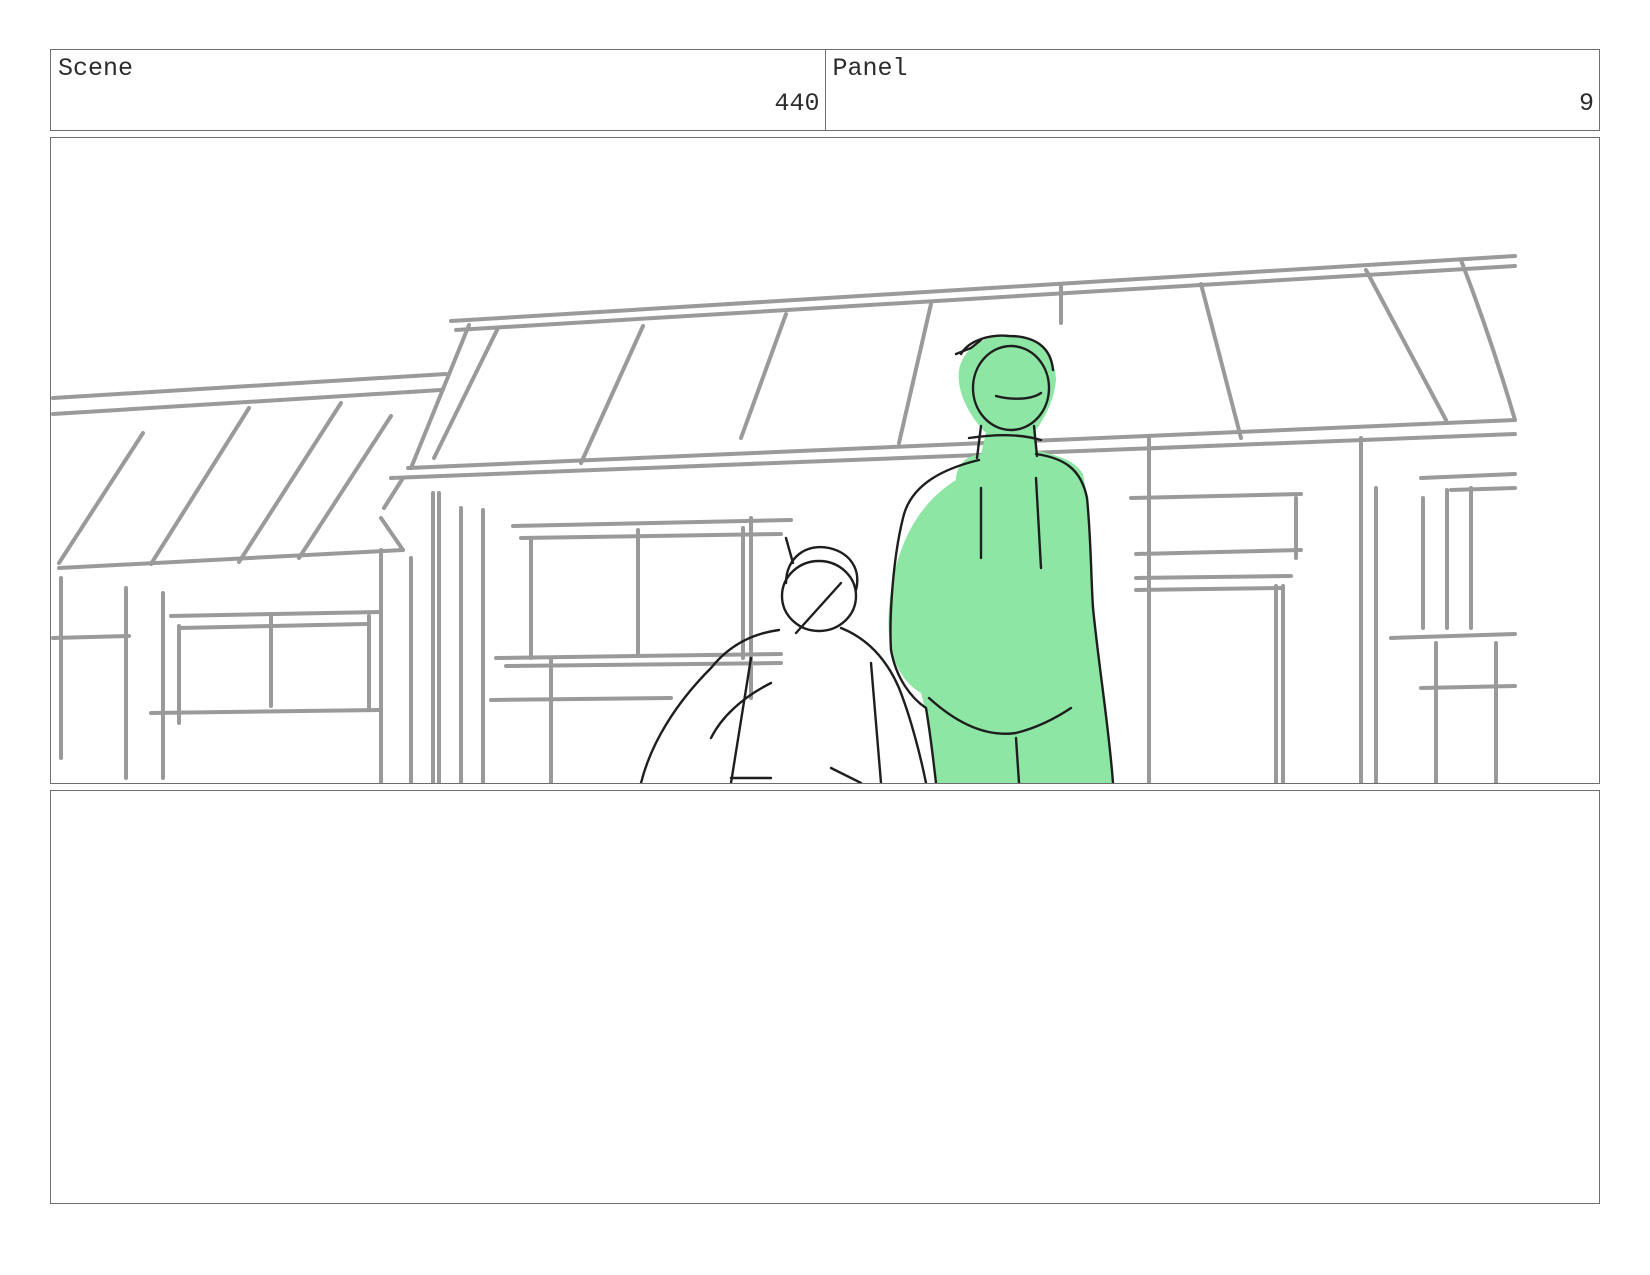 This screenshot has height=1275, width=1650. Describe the element at coordinates (1453, 636) in the screenshot. I see `far-right-rail` at that location.